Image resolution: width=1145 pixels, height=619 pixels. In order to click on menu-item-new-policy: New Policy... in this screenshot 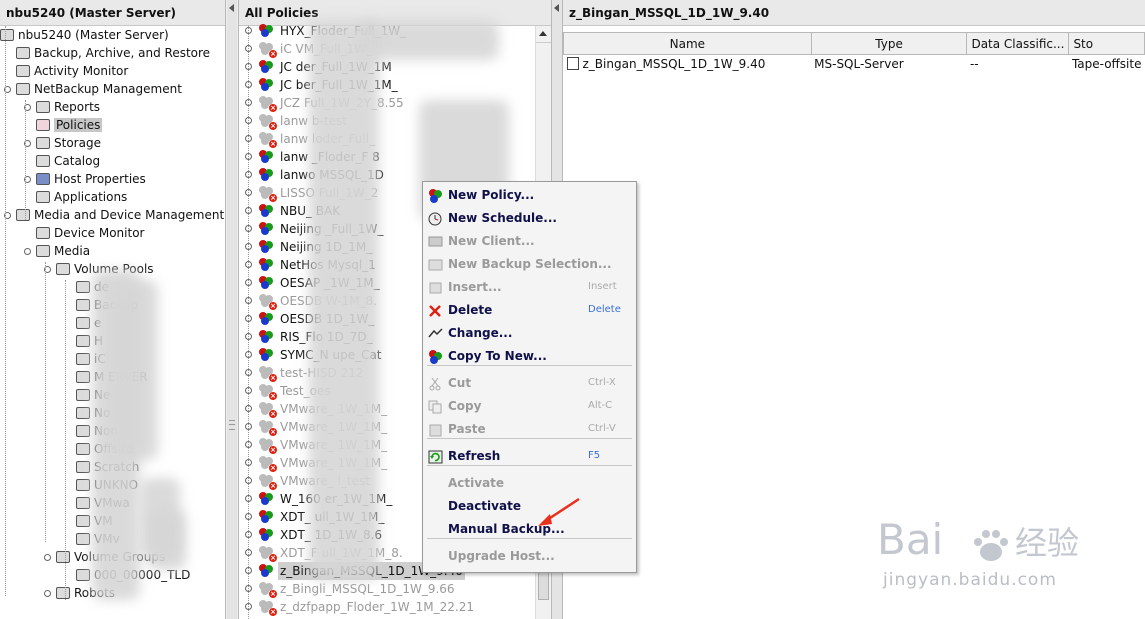, I will do `click(529, 195)`.